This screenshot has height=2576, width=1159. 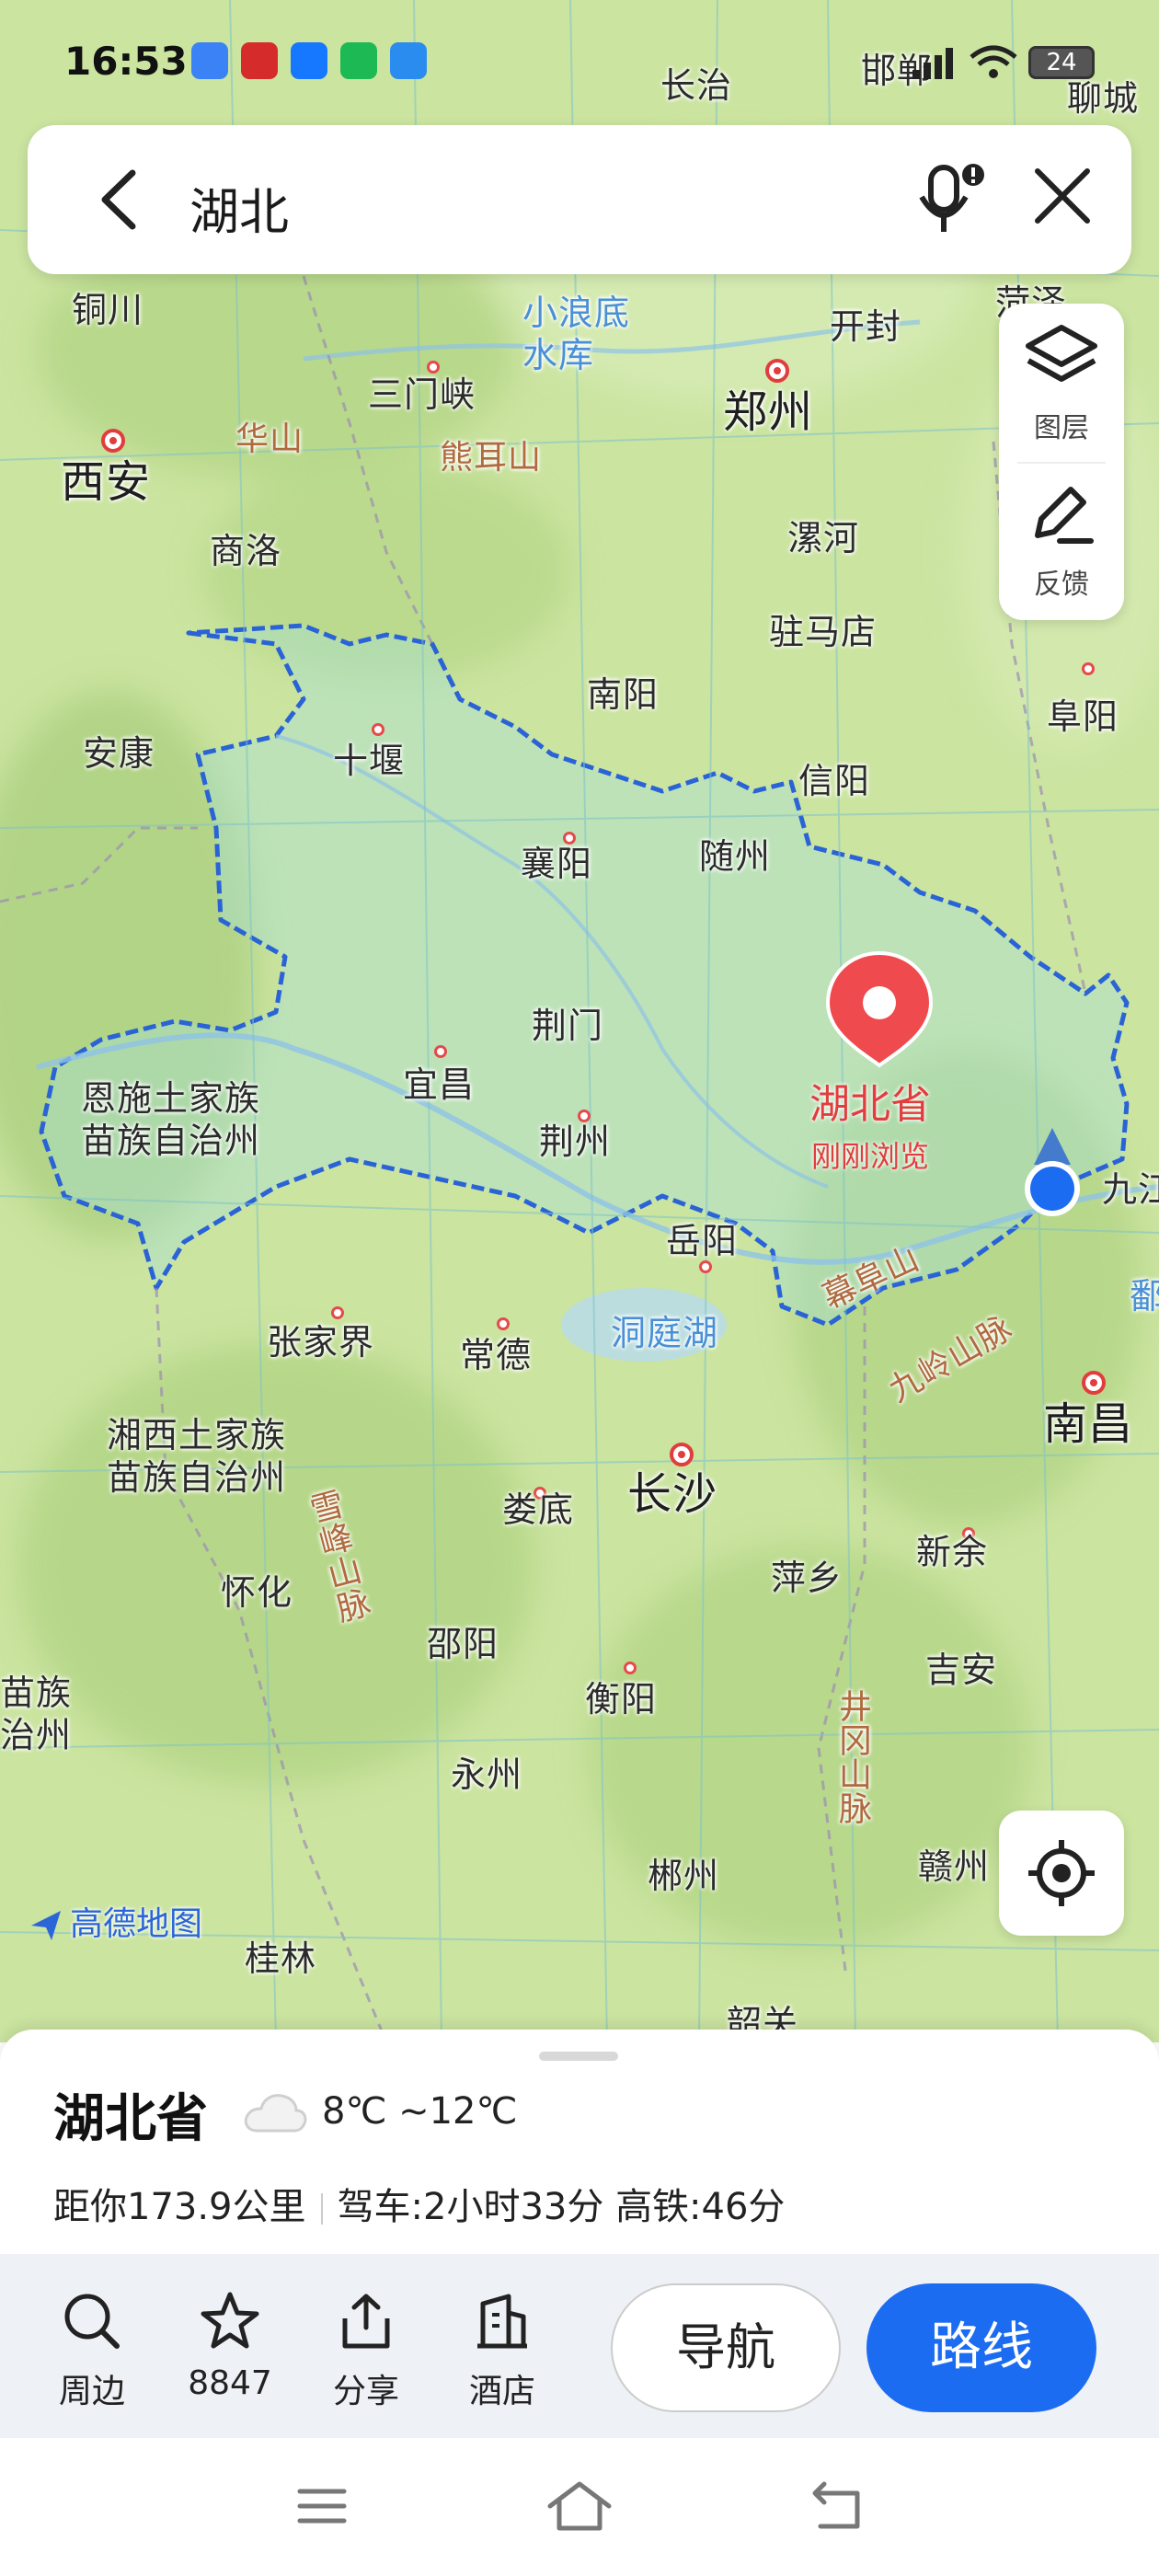 What do you see at coordinates (502, 2351) in the screenshot?
I see `hotel-button: 酒店` at bounding box center [502, 2351].